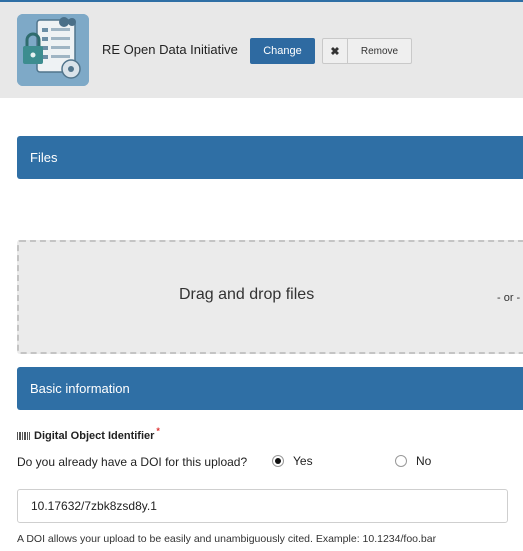  I want to click on community-logo, so click(53, 50).